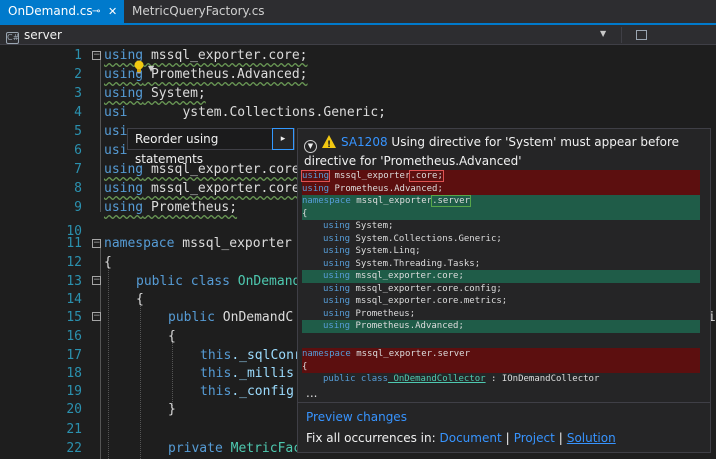 The width and height of the screenshot is (716, 459). I want to click on diff-line: using mssql_exporter.core.config;, so click(412, 288).